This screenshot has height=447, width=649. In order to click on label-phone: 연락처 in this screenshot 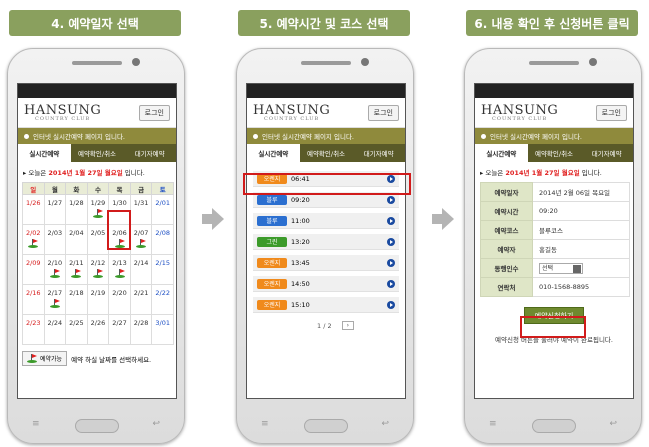, I will do `click(506, 287)`.